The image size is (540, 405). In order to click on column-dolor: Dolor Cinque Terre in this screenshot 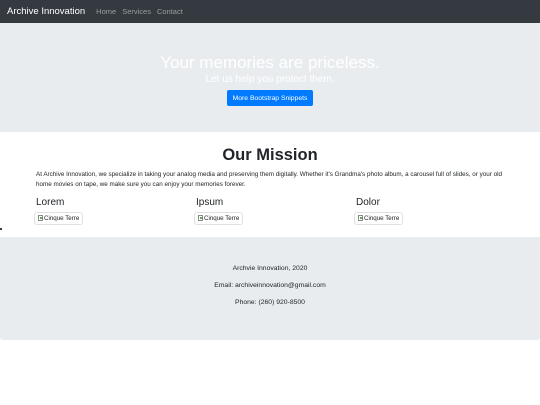, I will do `click(435, 211)`.